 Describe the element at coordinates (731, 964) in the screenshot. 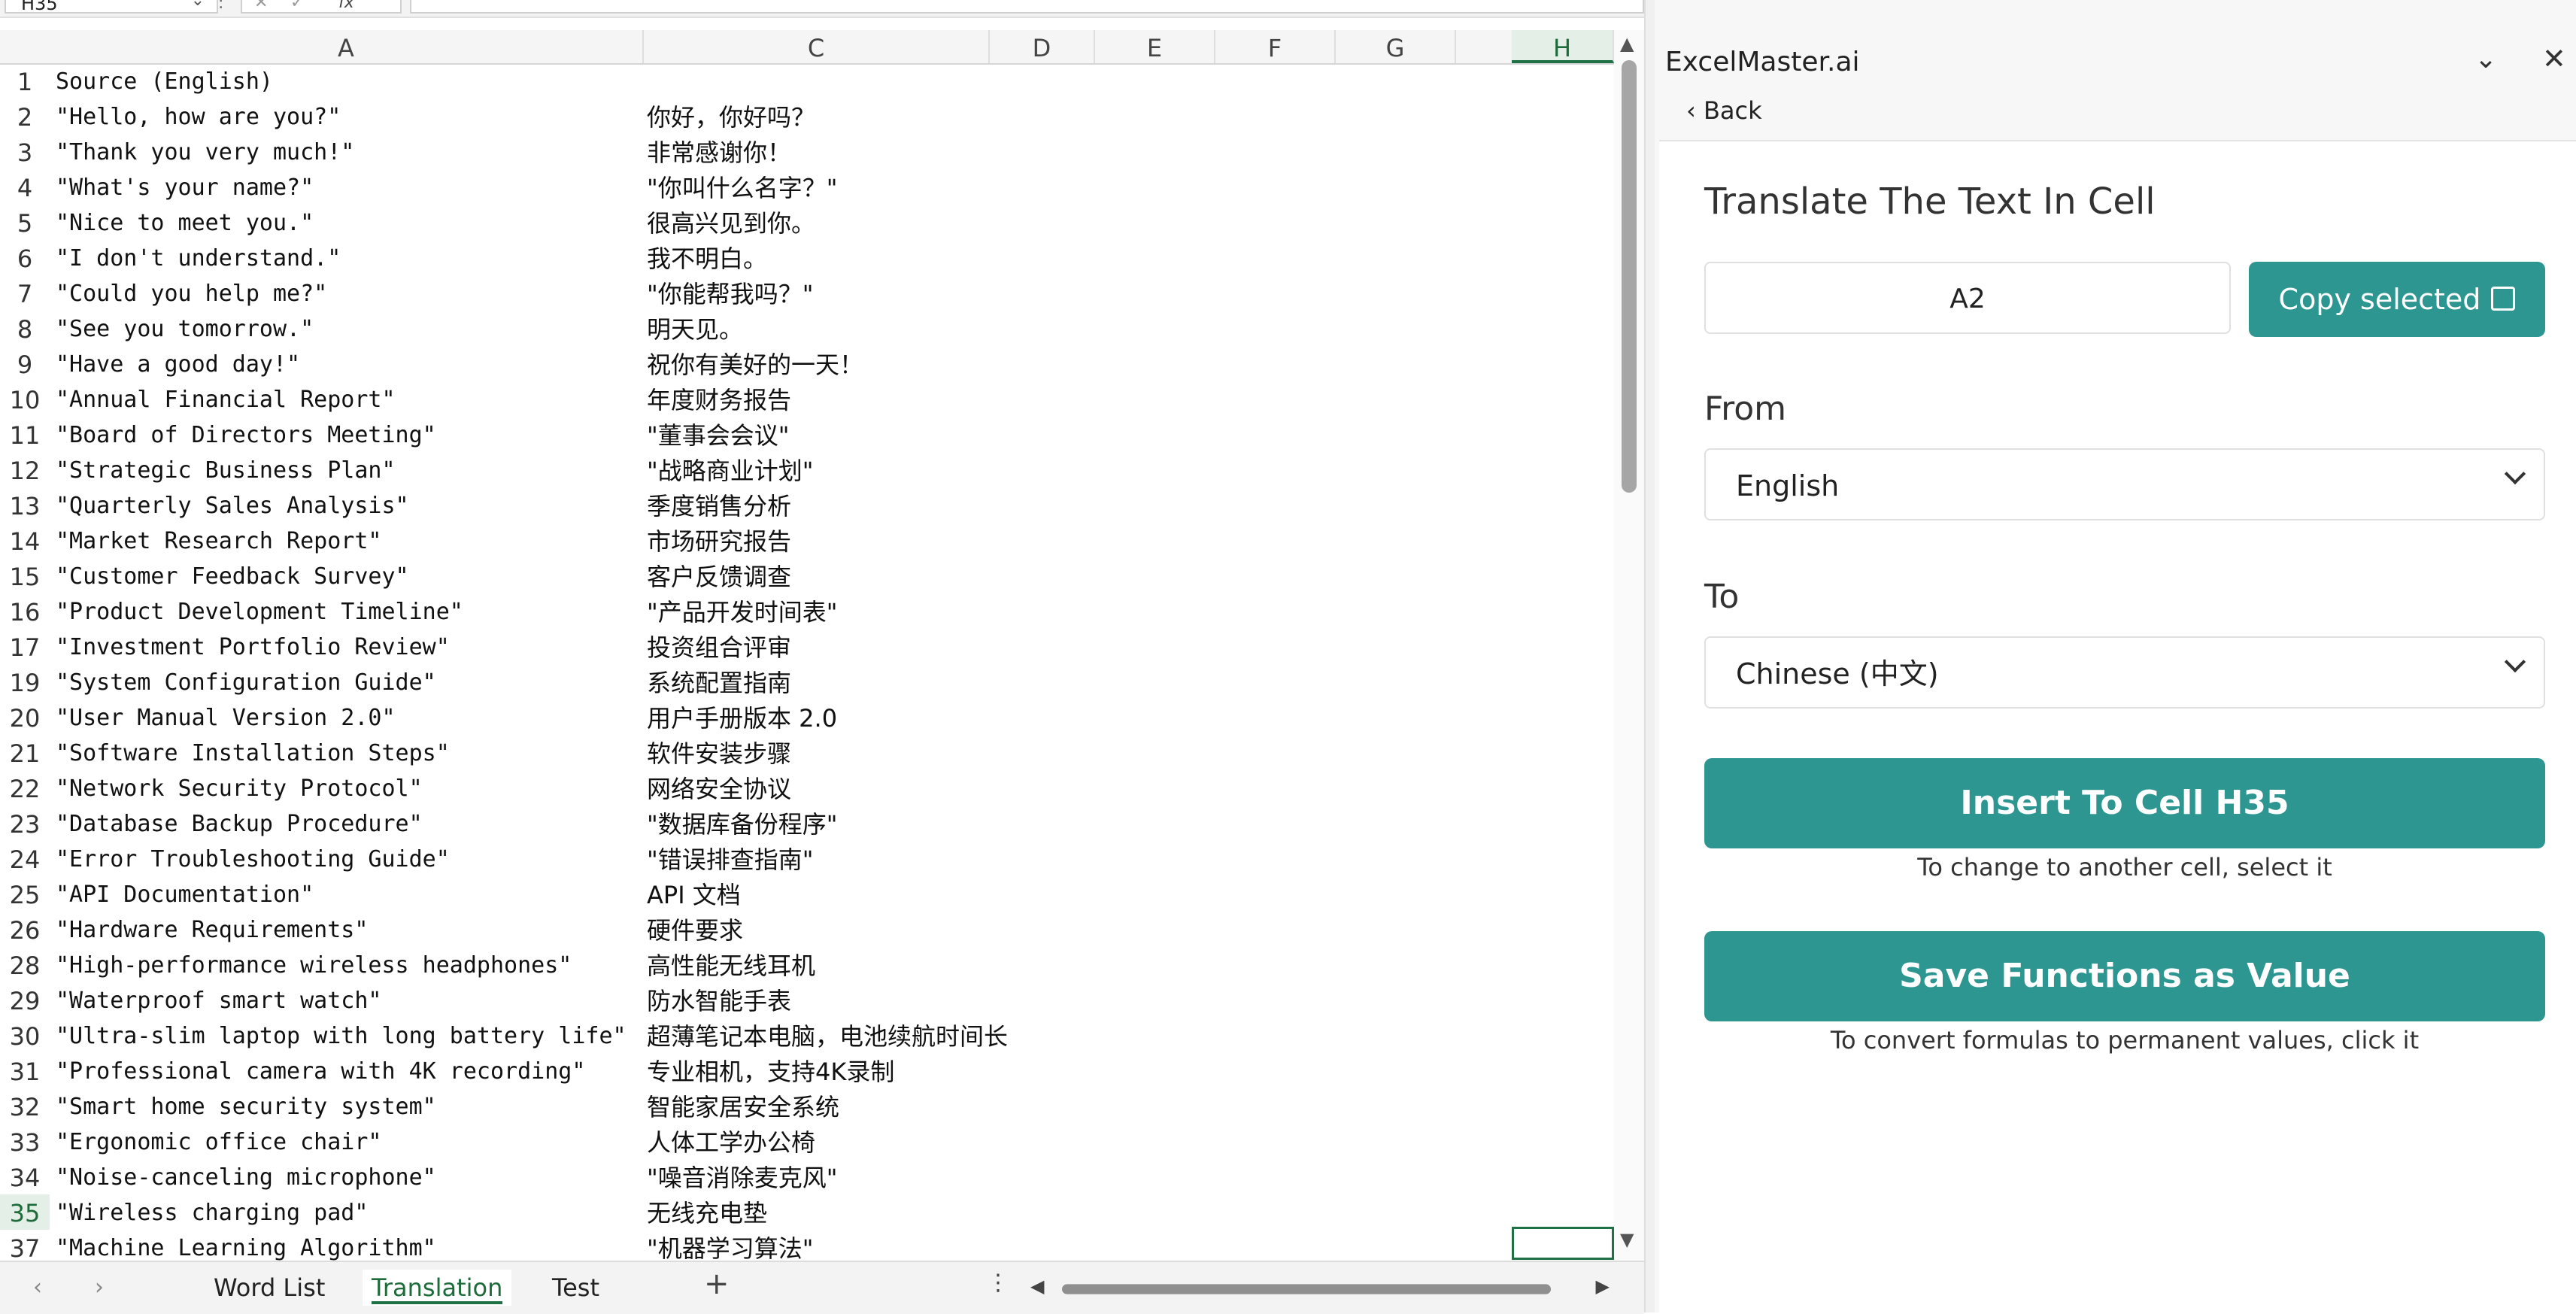

I see `cell-translation-text: 高性能无线耳机` at that location.